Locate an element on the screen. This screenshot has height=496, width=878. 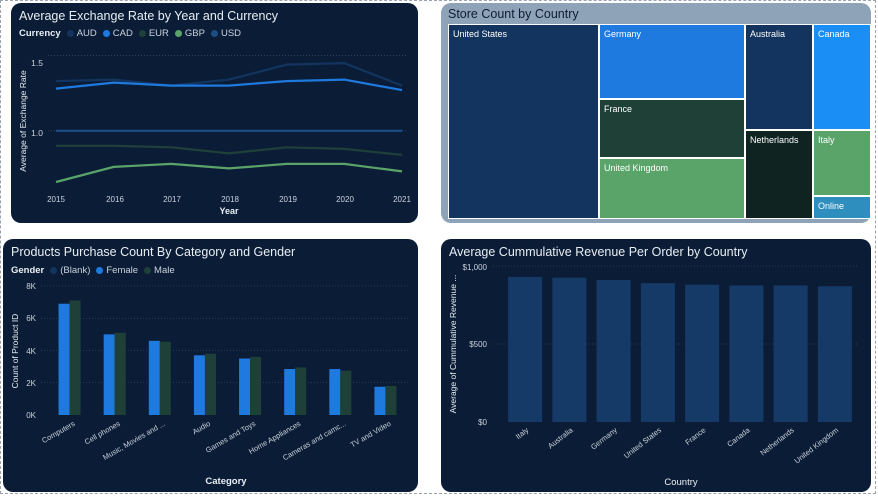
y-tick-label: $1,000 is located at coordinates (475, 267).